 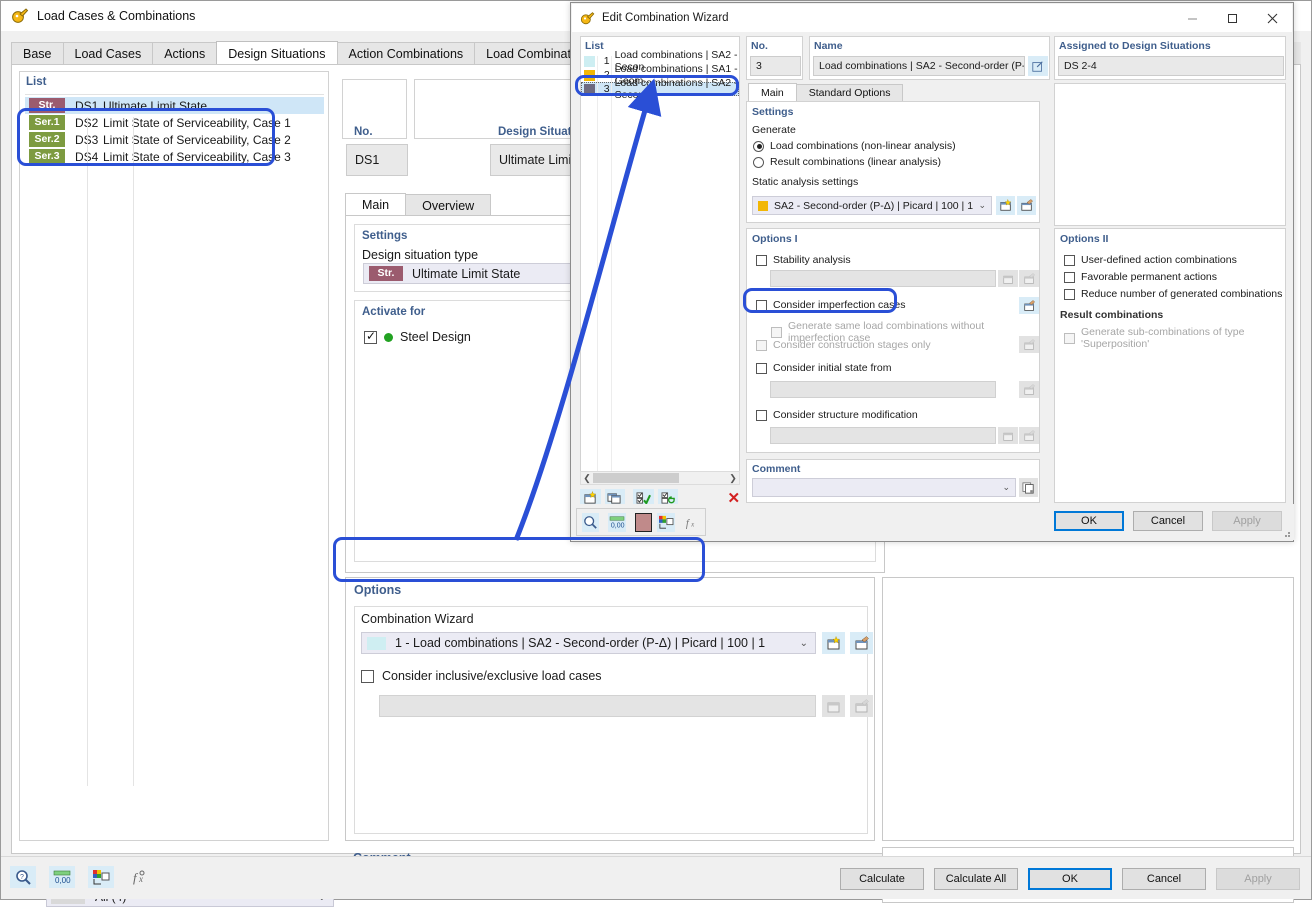 What do you see at coordinates (839, 305) in the screenshot?
I see `consider-imperfection-cases-label: Consider imperfection cases` at bounding box center [839, 305].